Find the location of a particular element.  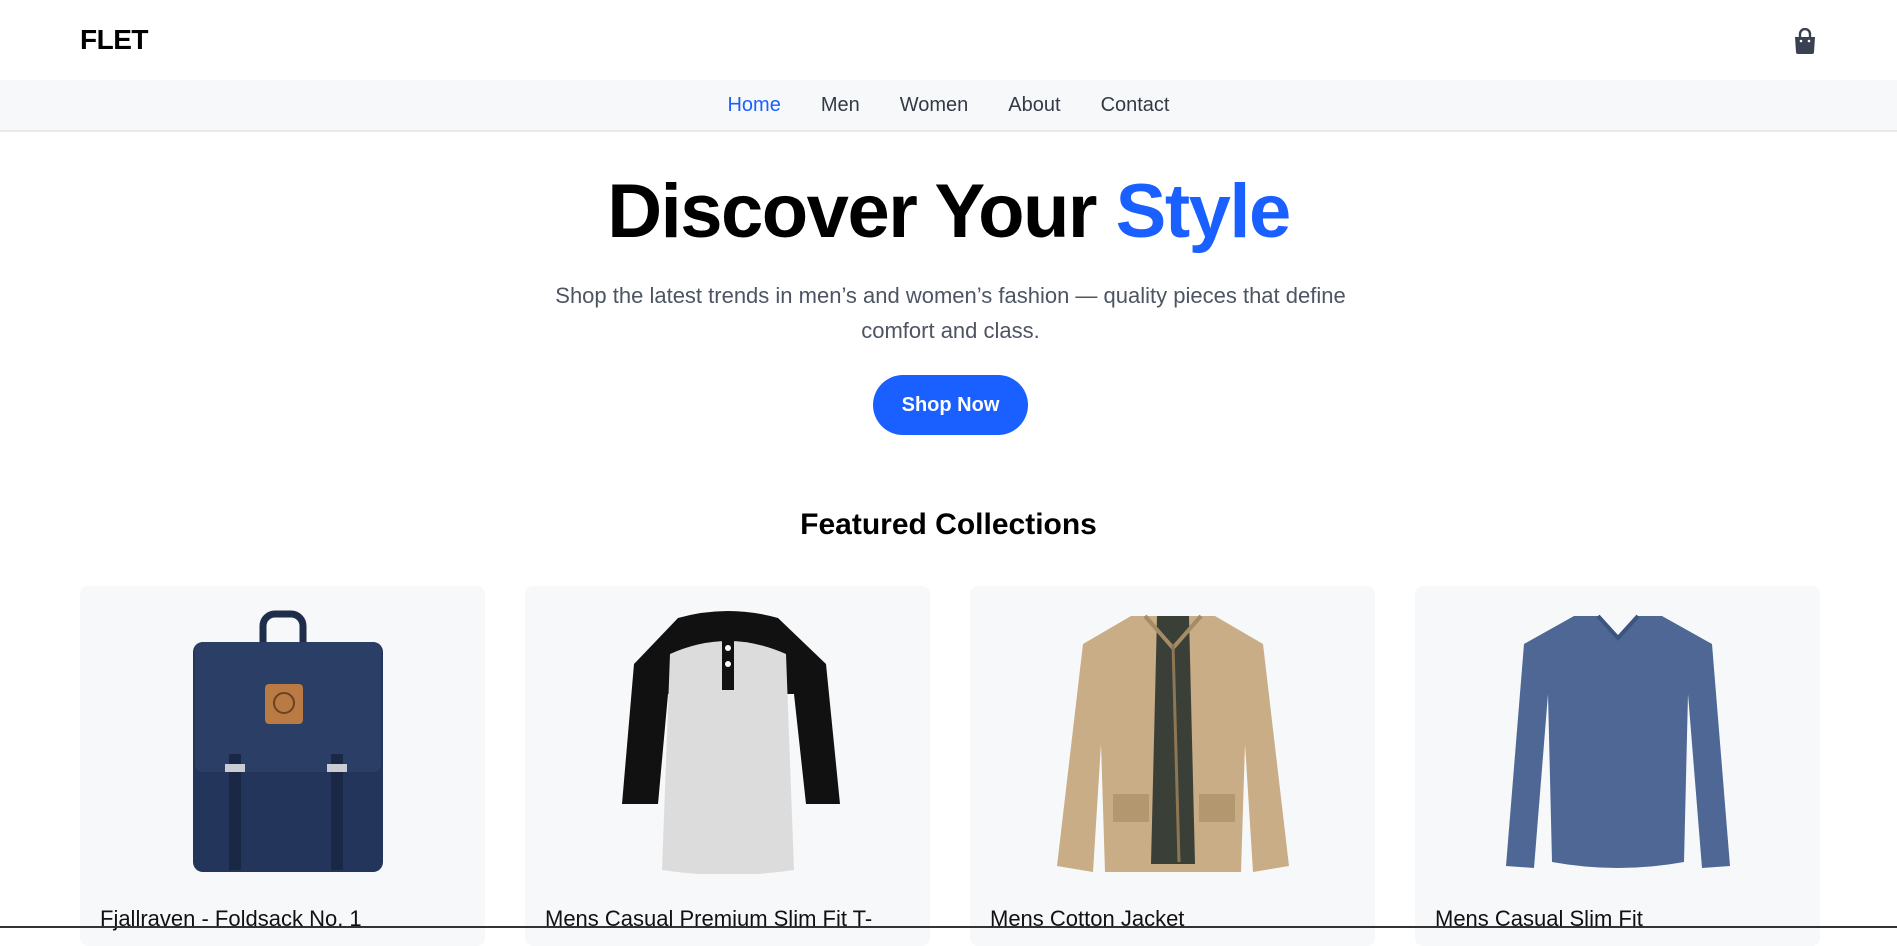

shop-now-button: Shop Now is located at coordinates (950, 405).